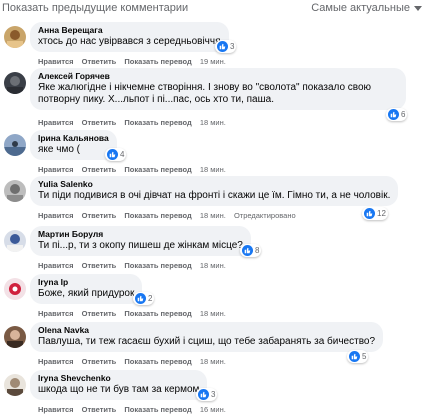 Image resolution: width=428 pixels, height=418 pixels. I want to click on reaction-number: 2, so click(150, 298).